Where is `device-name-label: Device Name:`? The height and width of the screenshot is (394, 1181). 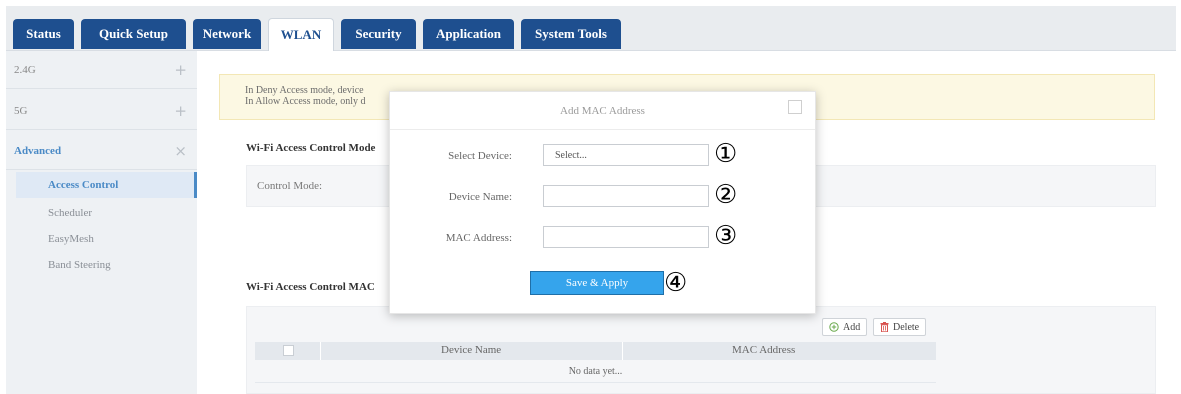 device-name-label: Device Name: is located at coordinates (480, 197).